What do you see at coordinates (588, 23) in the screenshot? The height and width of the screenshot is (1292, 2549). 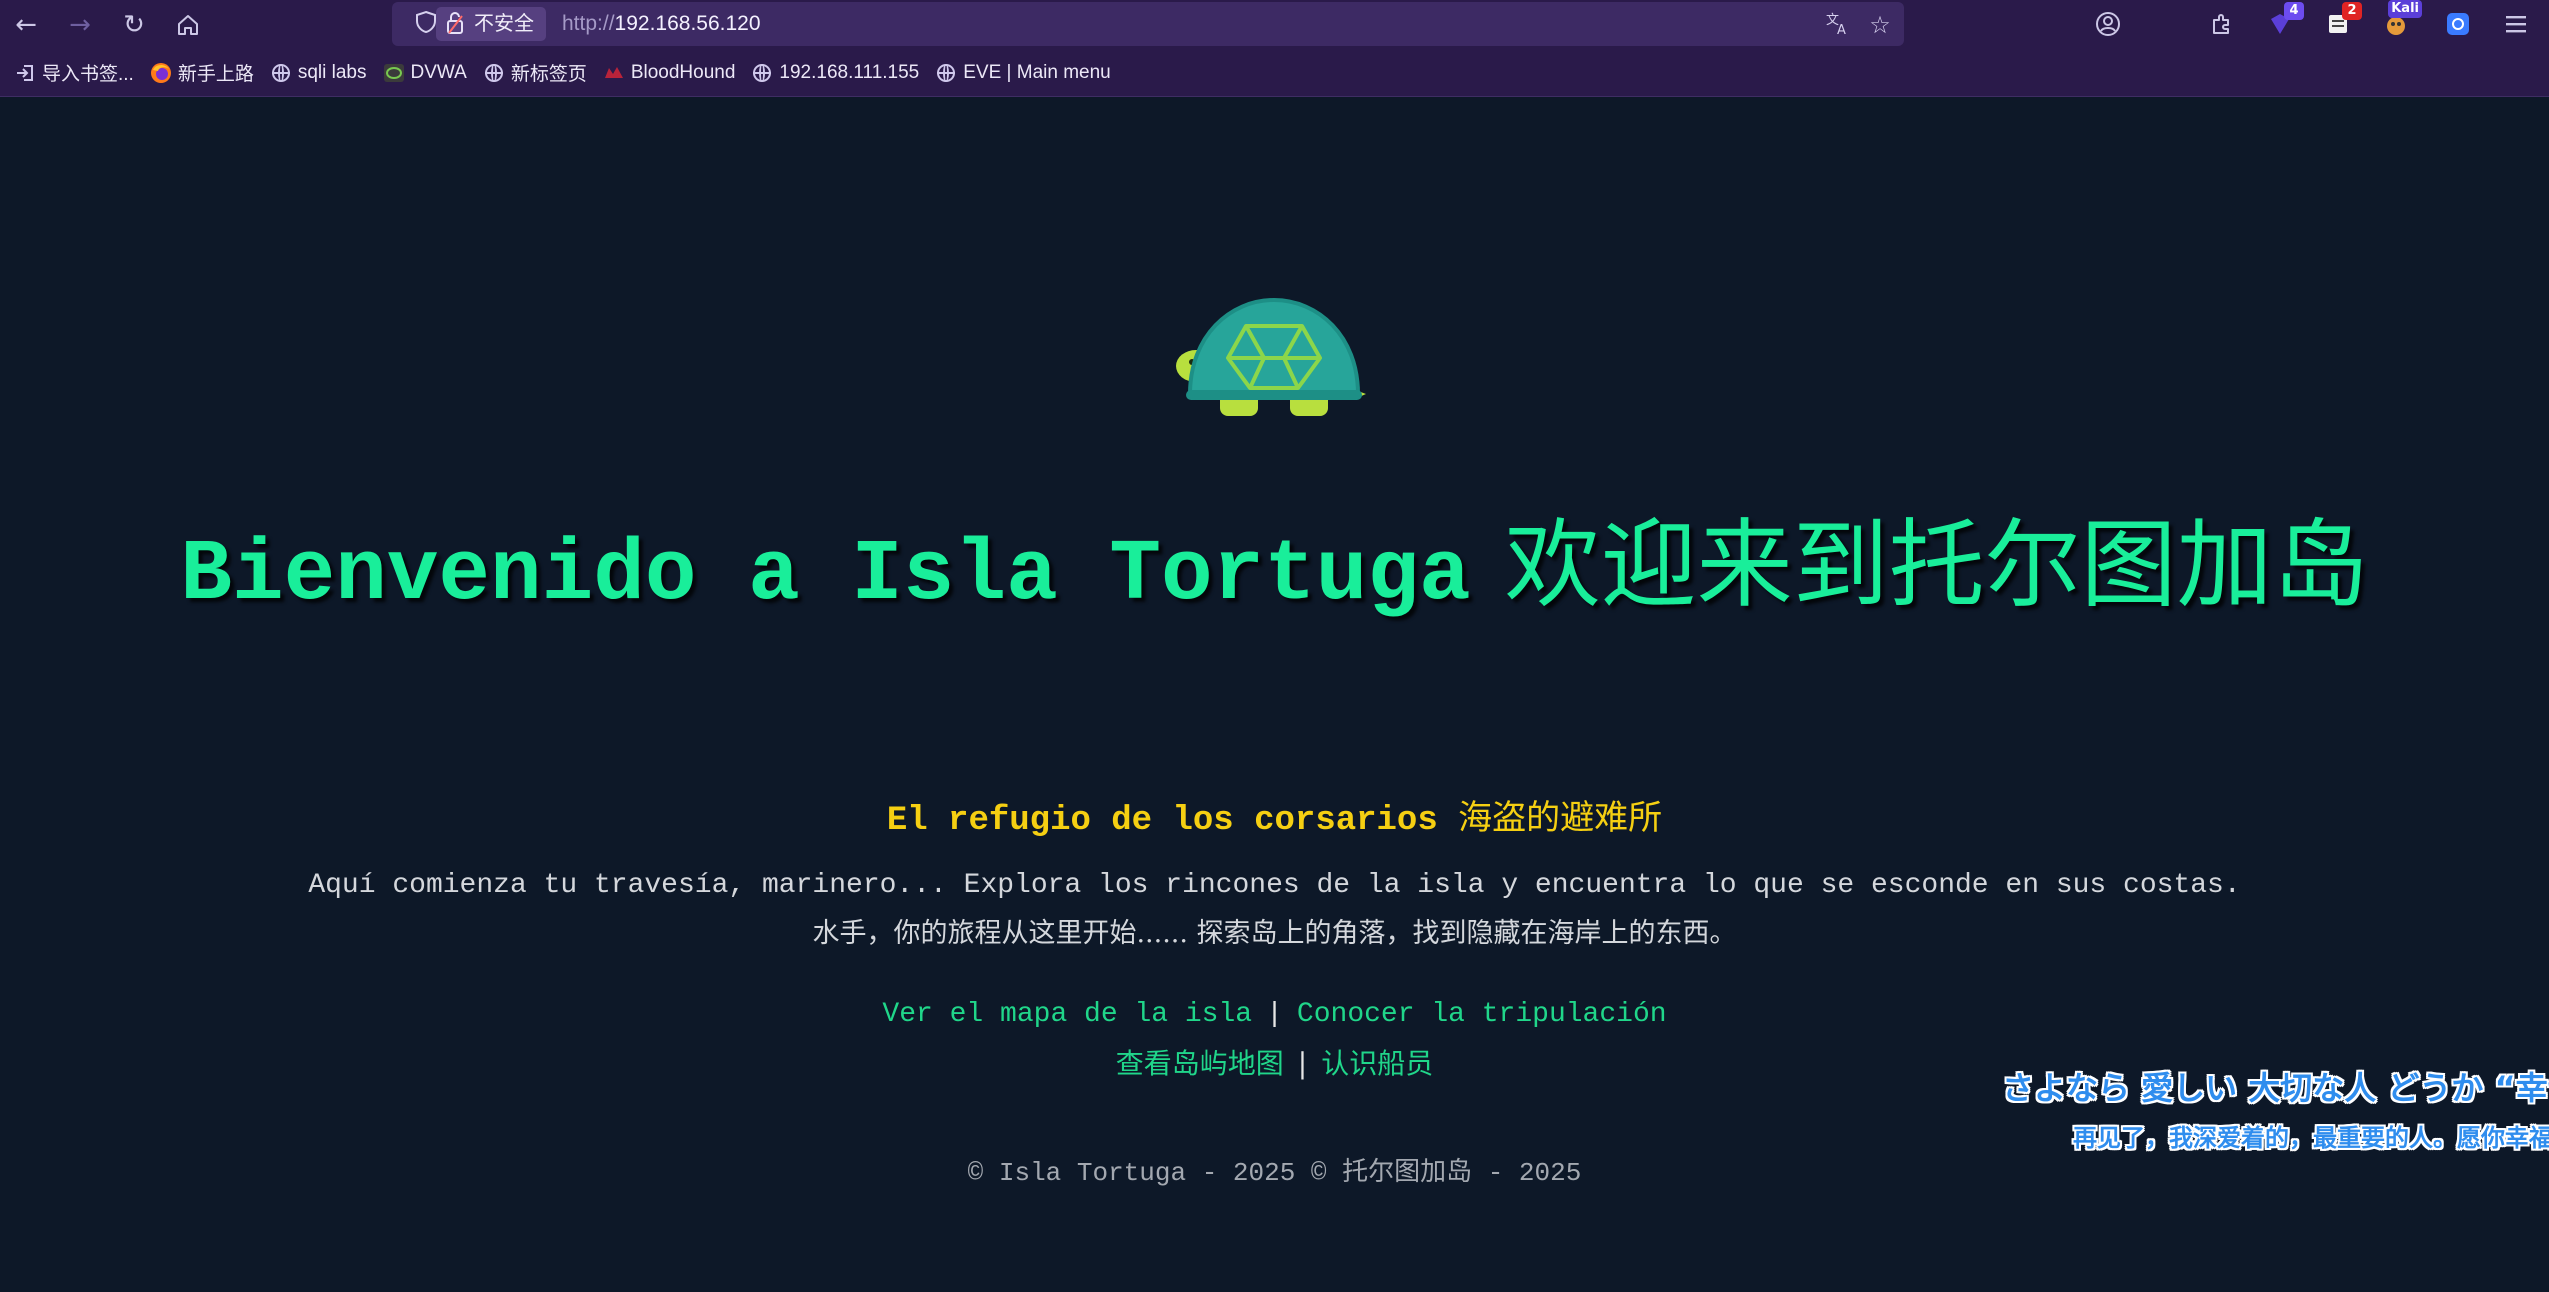 I see `url-protocol: http://` at bounding box center [588, 23].